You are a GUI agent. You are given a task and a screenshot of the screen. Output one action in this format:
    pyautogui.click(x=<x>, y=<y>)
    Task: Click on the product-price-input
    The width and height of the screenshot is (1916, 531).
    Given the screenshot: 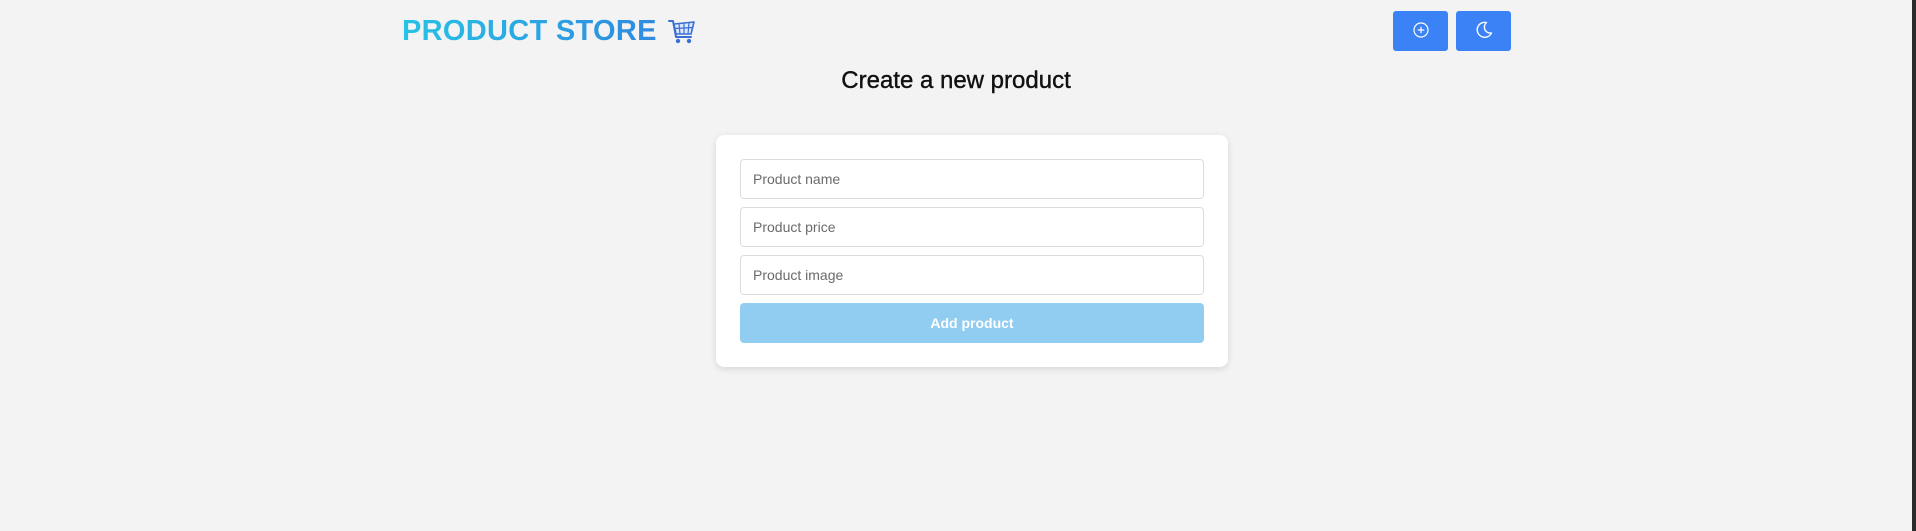 What is the action you would take?
    pyautogui.click(x=972, y=227)
    